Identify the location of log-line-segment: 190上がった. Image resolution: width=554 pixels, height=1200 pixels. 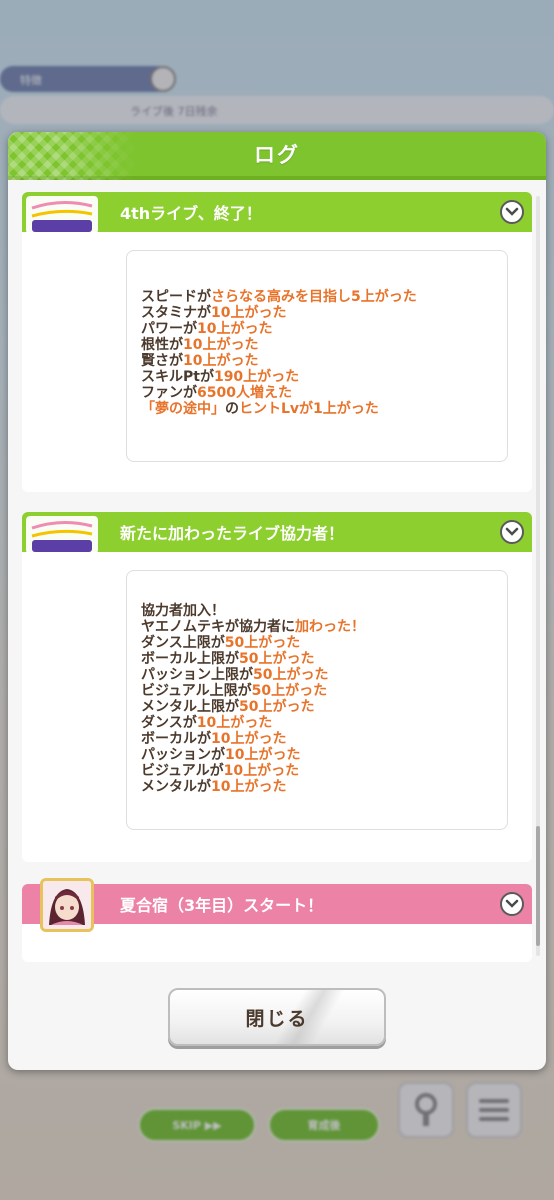
(256, 377).